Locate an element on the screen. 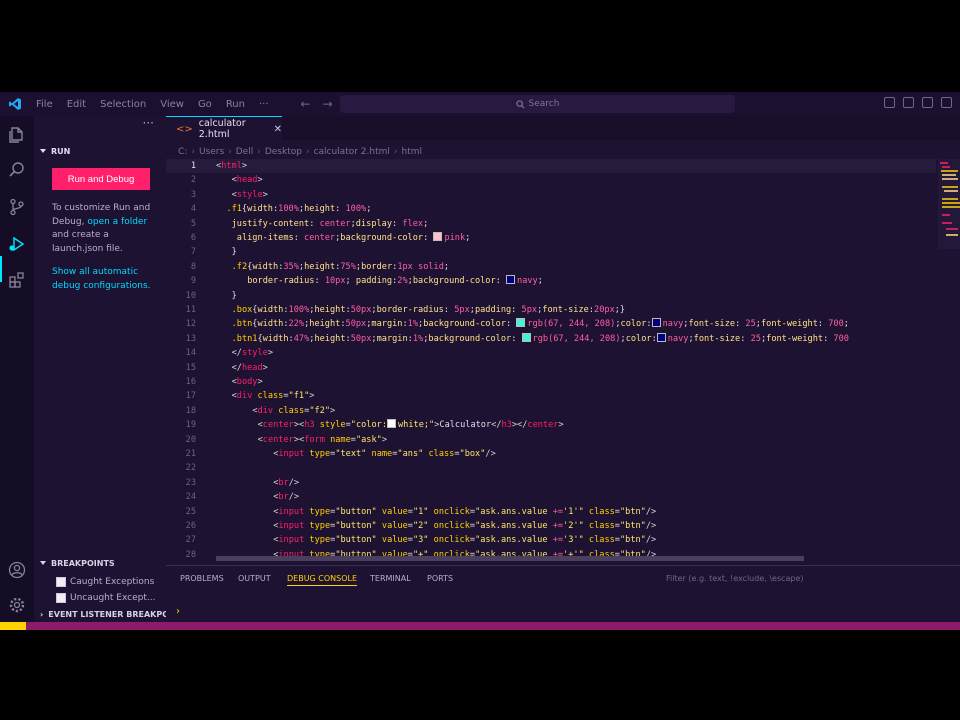  code-text: <body> is located at coordinates (247, 382).